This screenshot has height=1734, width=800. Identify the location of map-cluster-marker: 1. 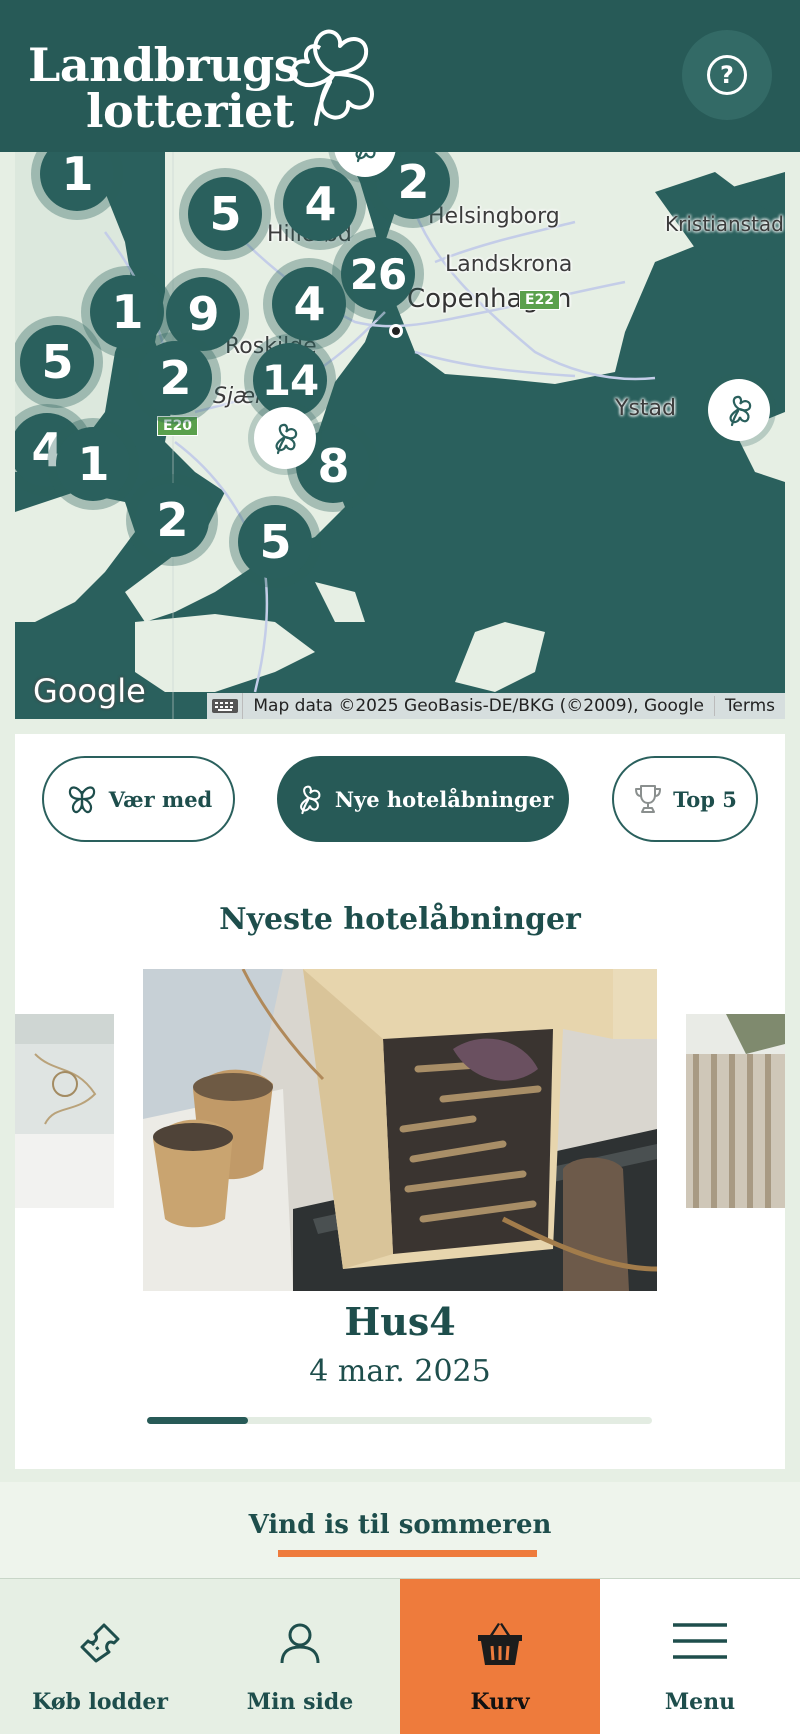
(93, 464).